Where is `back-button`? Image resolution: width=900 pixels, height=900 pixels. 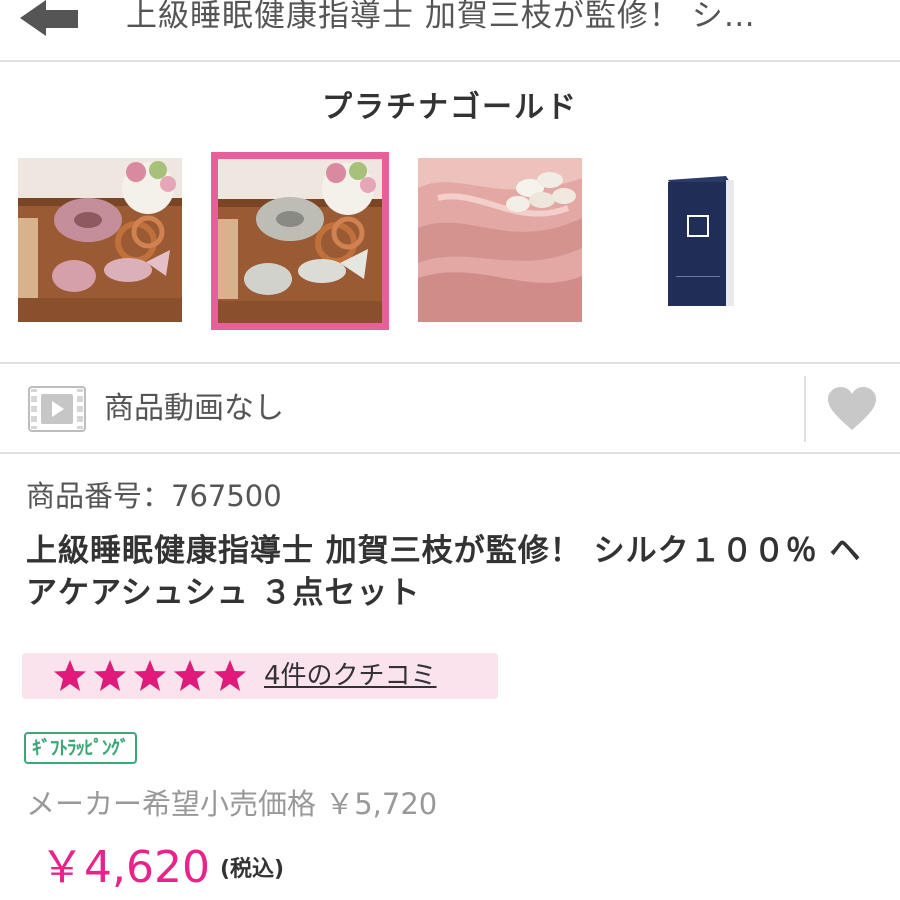 back-button is located at coordinates (51, 18).